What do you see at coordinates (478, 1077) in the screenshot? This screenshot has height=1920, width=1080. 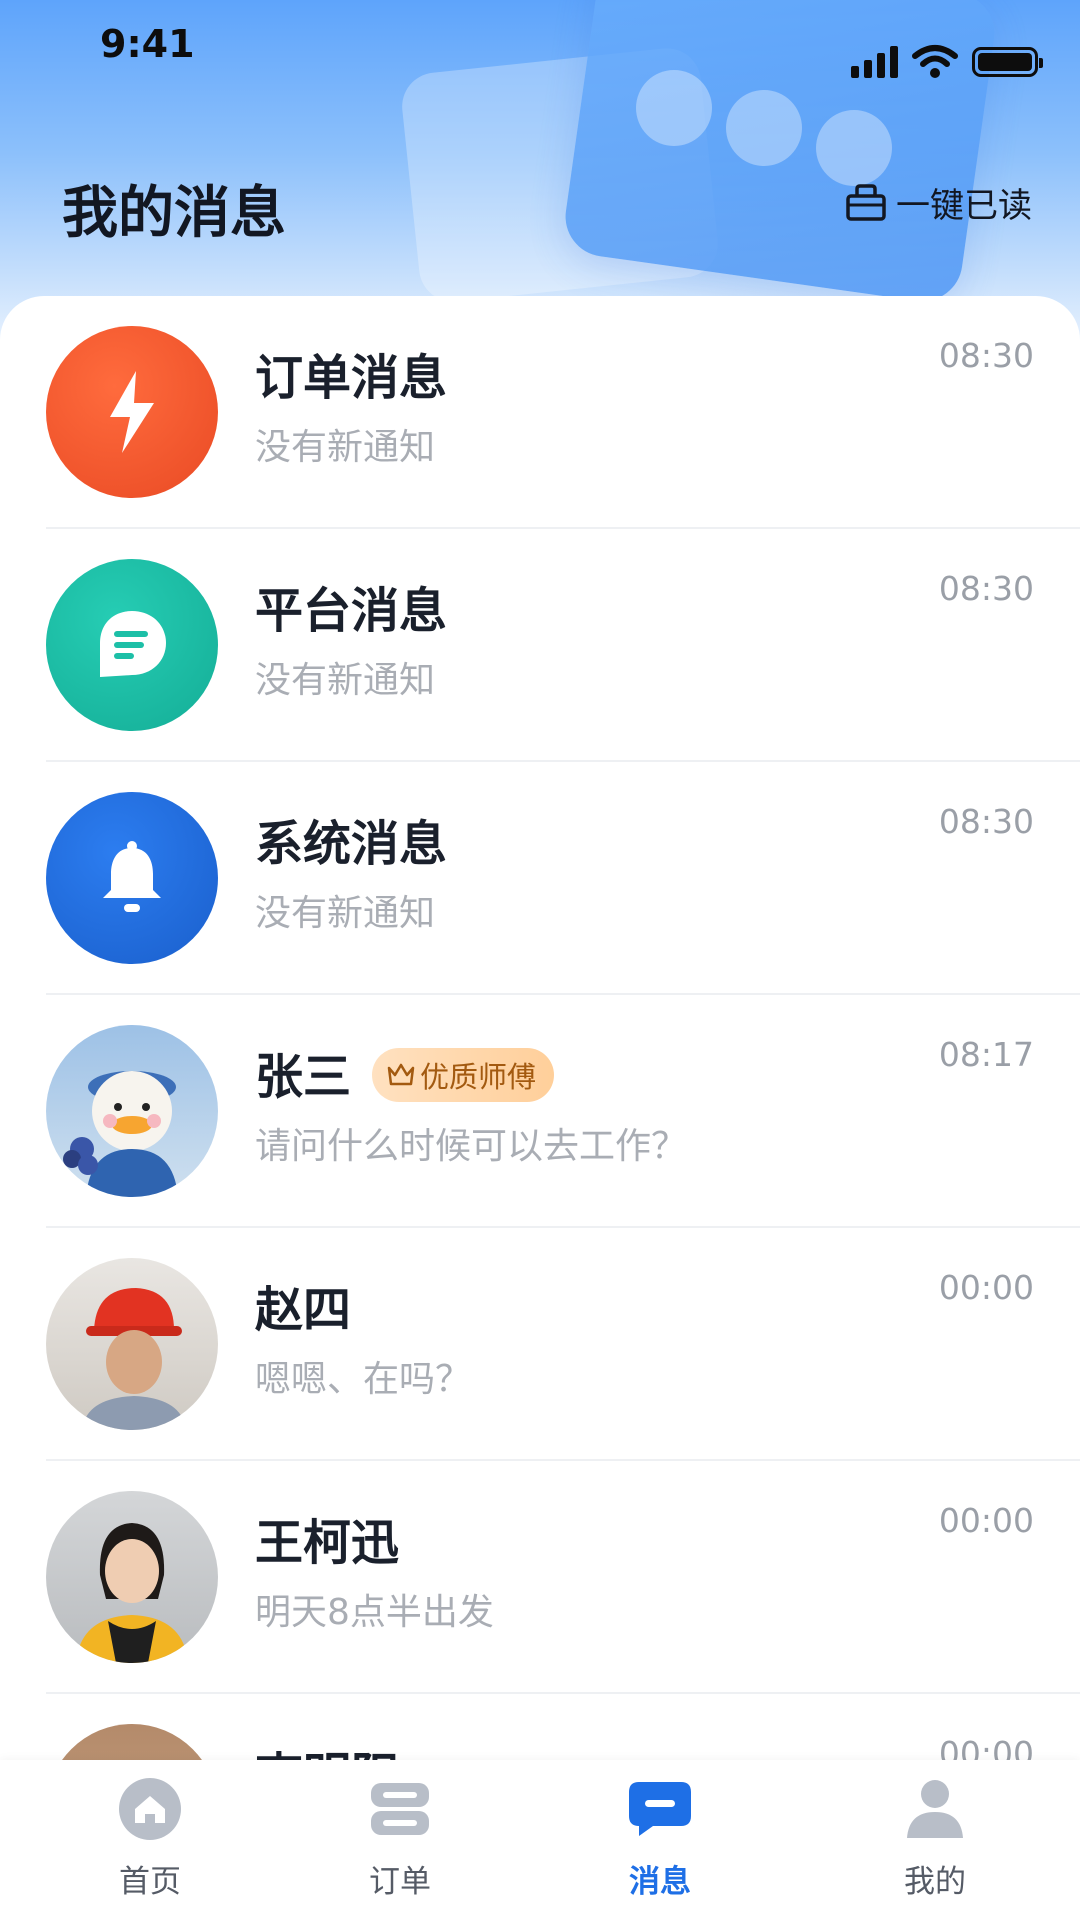 I see `badge-label: 优质师傅` at bounding box center [478, 1077].